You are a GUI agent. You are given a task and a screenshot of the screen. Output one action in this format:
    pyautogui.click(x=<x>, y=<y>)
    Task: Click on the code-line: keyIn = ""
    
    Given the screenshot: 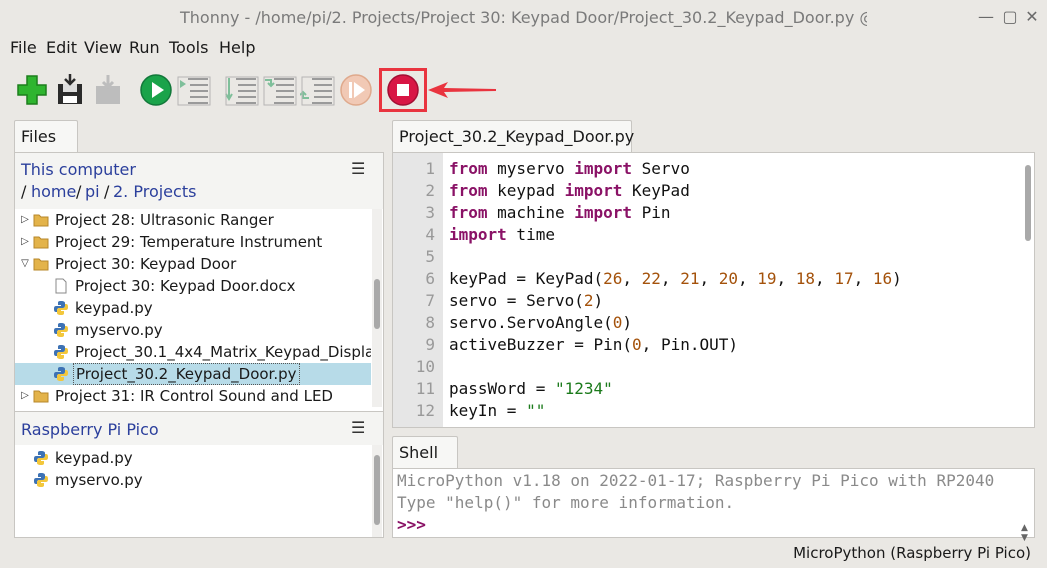 What is the action you would take?
    pyautogui.click(x=497, y=410)
    